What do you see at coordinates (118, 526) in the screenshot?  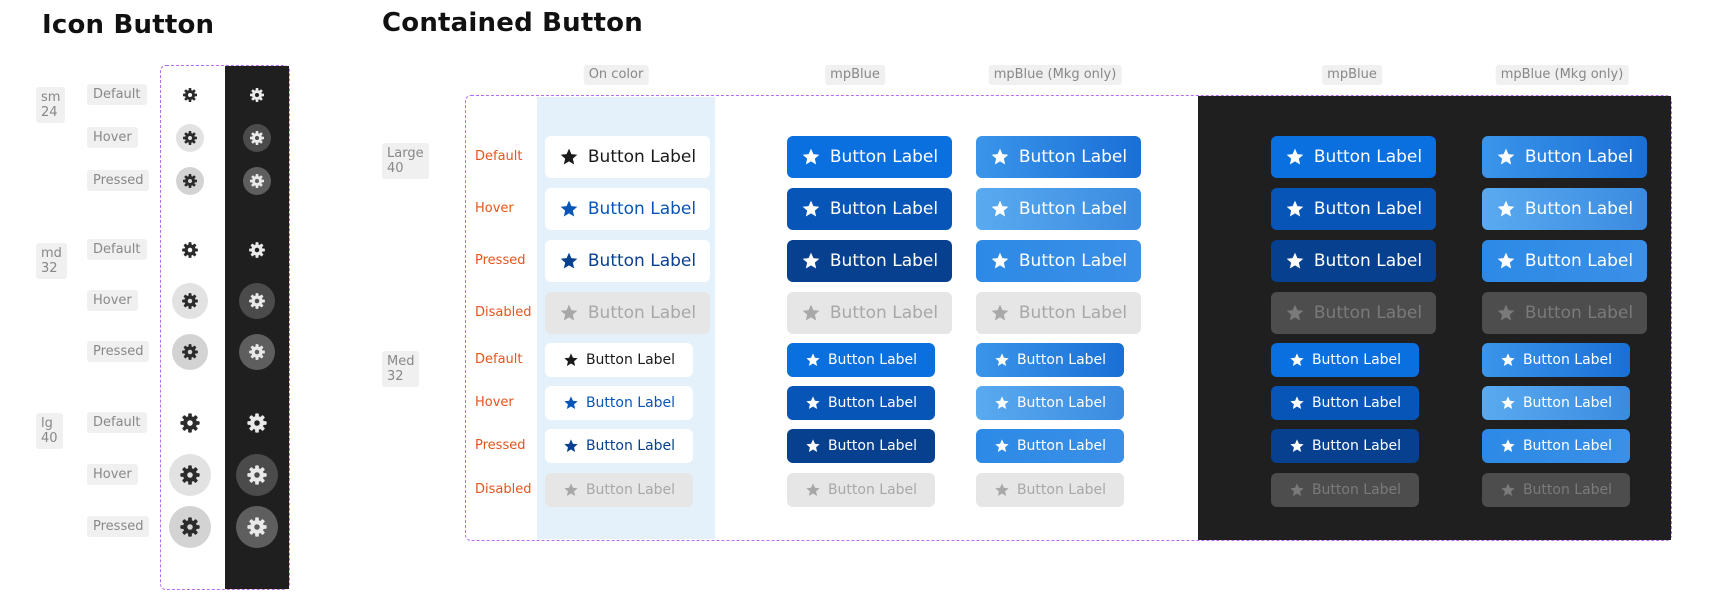 I see `icon-state-label-pressed: Pressed` at bounding box center [118, 526].